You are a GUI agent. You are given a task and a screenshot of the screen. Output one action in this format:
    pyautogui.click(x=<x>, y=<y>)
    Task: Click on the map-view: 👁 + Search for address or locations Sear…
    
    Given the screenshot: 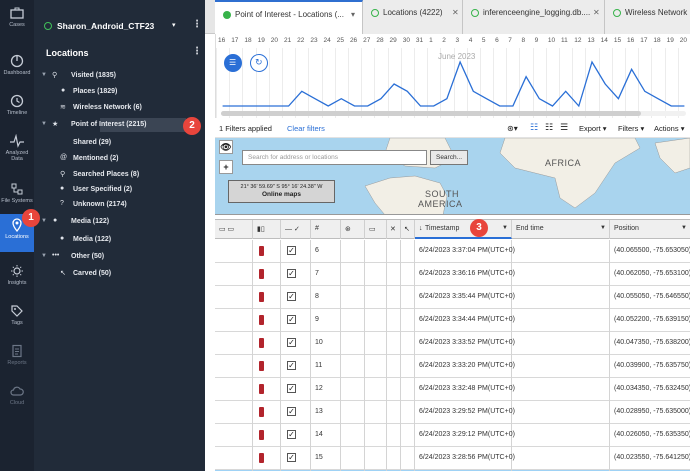 What is the action you would take?
    pyautogui.click(x=452, y=176)
    